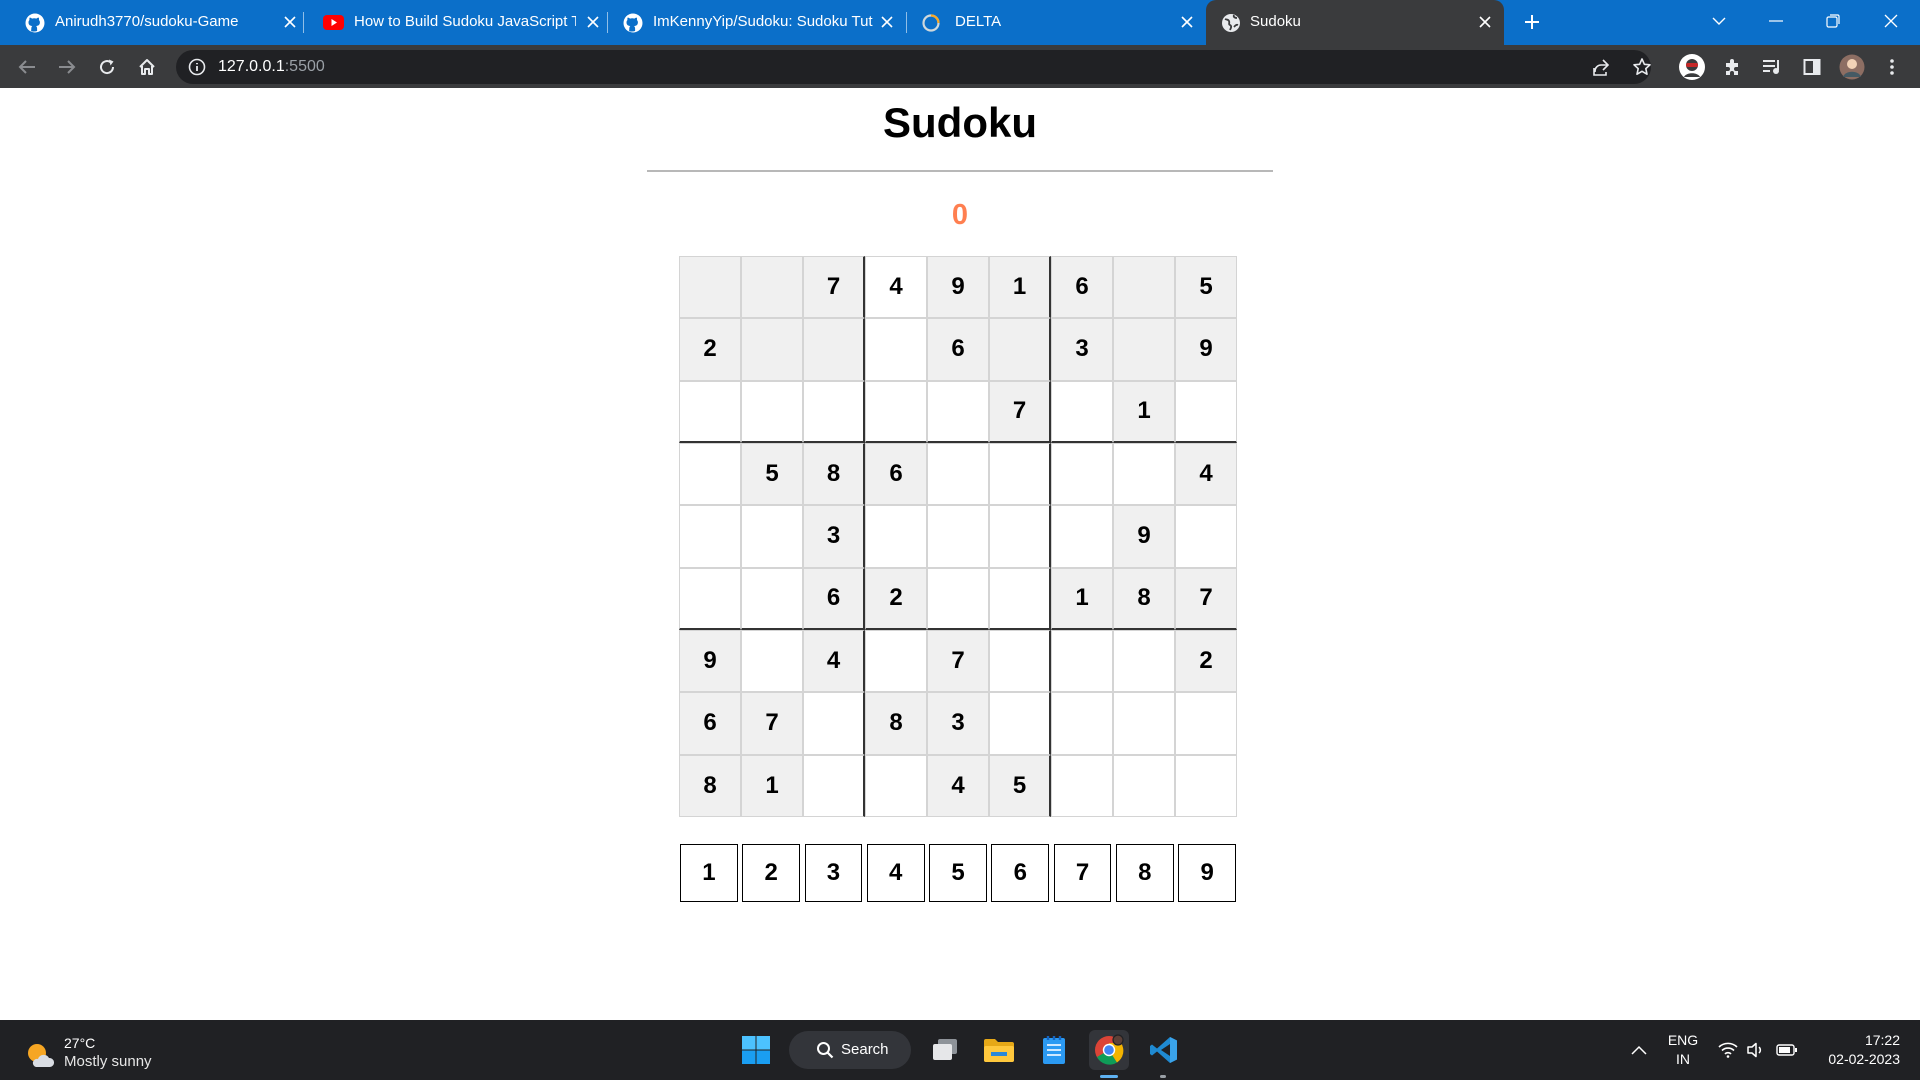 Image resolution: width=1920 pixels, height=1080 pixels. What do you see at coordinates (1642, 67) in the screenshot?
I see `bookmark-star-icon` at bounding box center [1642, 67].